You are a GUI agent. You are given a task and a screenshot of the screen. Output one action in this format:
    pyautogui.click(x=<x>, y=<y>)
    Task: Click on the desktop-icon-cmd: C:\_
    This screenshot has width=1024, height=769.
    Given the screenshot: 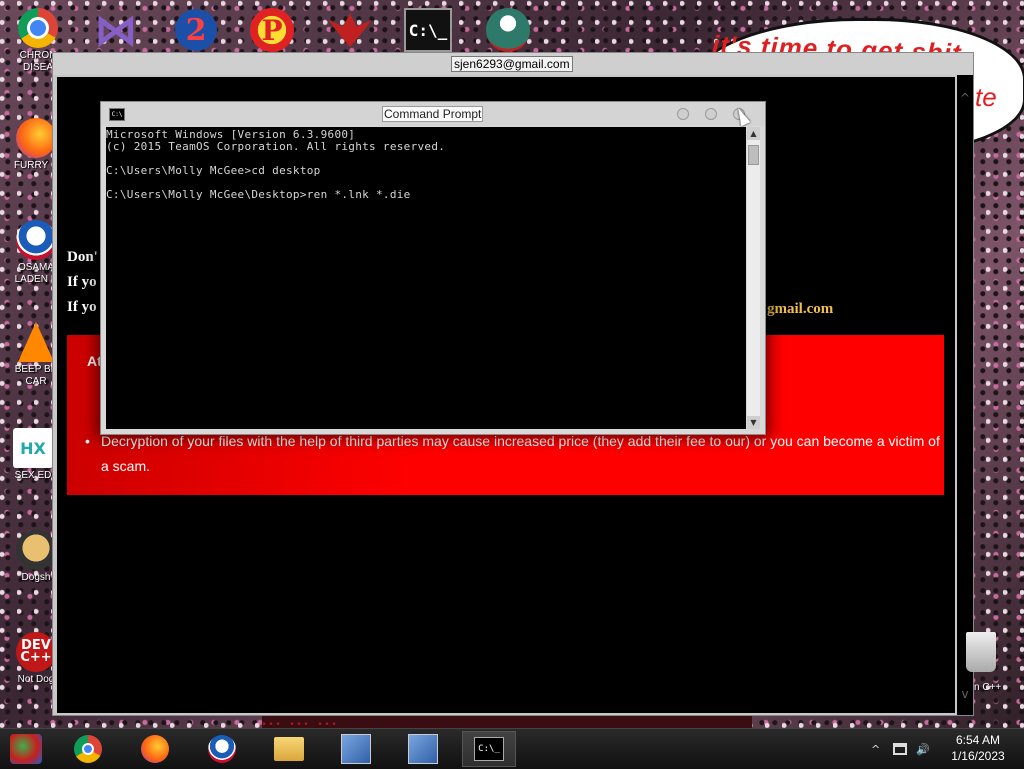 What is the action you would take?
    pyautogui.click(x=428, y=30)
    